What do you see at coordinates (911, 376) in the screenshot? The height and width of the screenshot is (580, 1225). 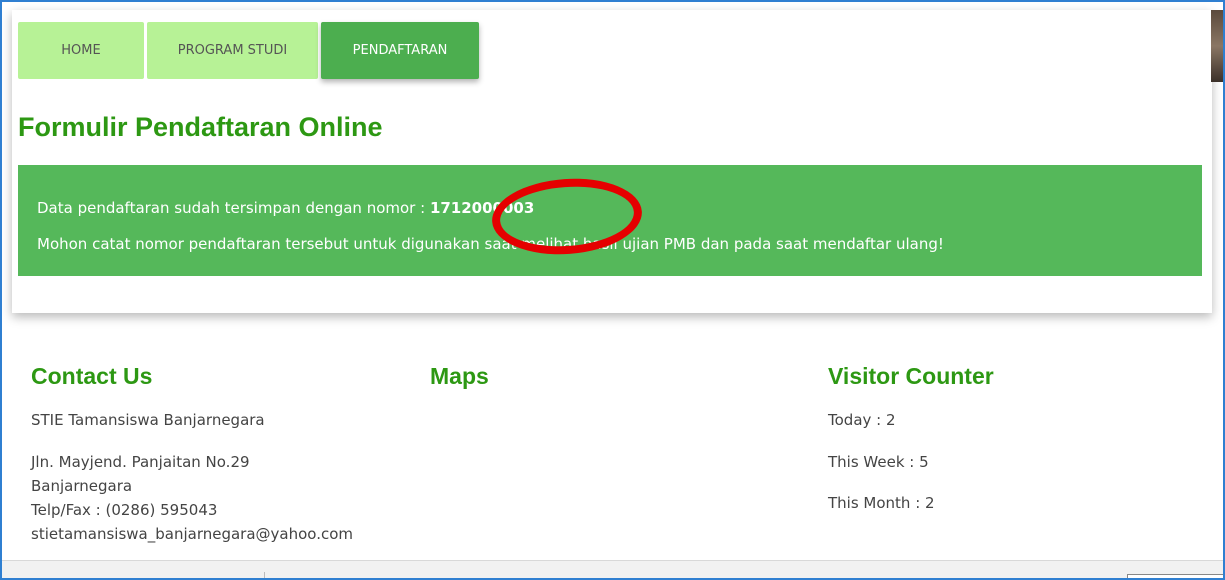 I see `visitor-counter-heading: Visitor Counter` at bounding box center [911, 376].